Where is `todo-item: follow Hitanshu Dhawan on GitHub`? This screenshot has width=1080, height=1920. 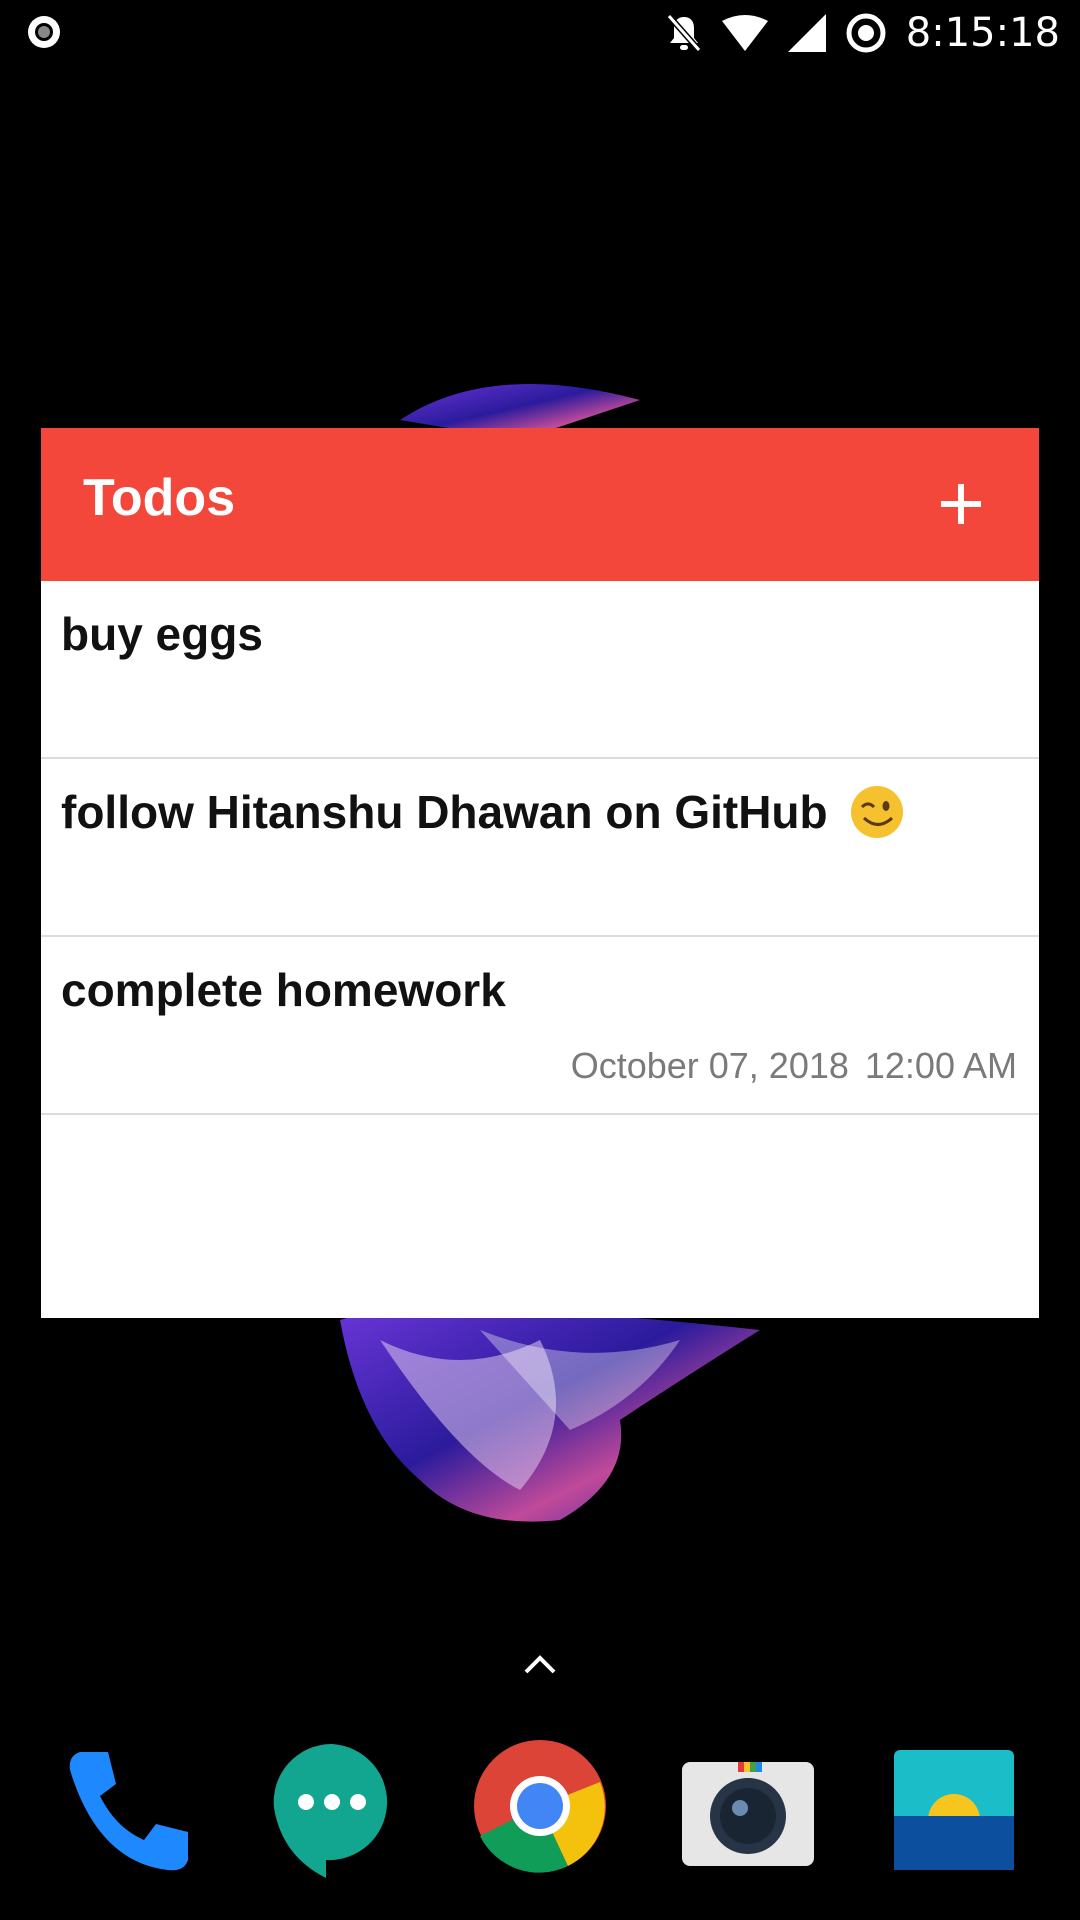
todo-item: follow Hitanshu Dhawan on GitHub is located at coordinates (540, 848).